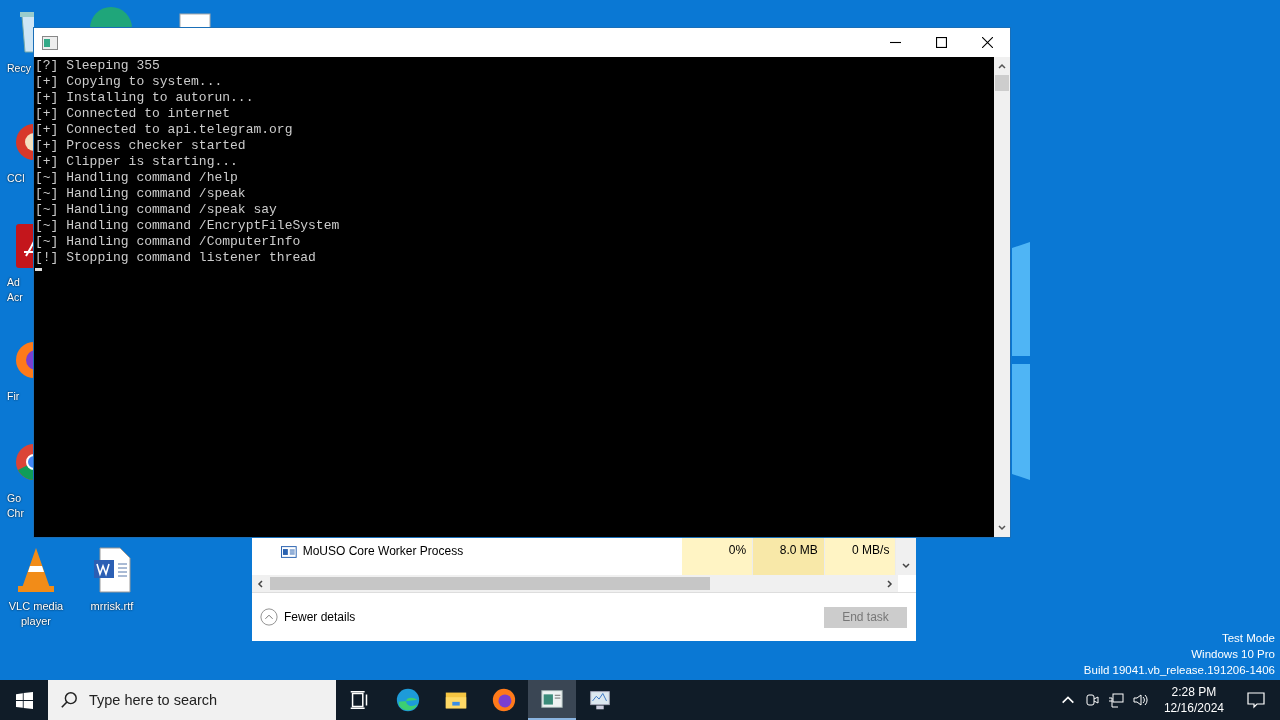 This screenshot has height=720, width=1280. I want to click on console-line: [?] Sleeping 355, so click(98, 66).